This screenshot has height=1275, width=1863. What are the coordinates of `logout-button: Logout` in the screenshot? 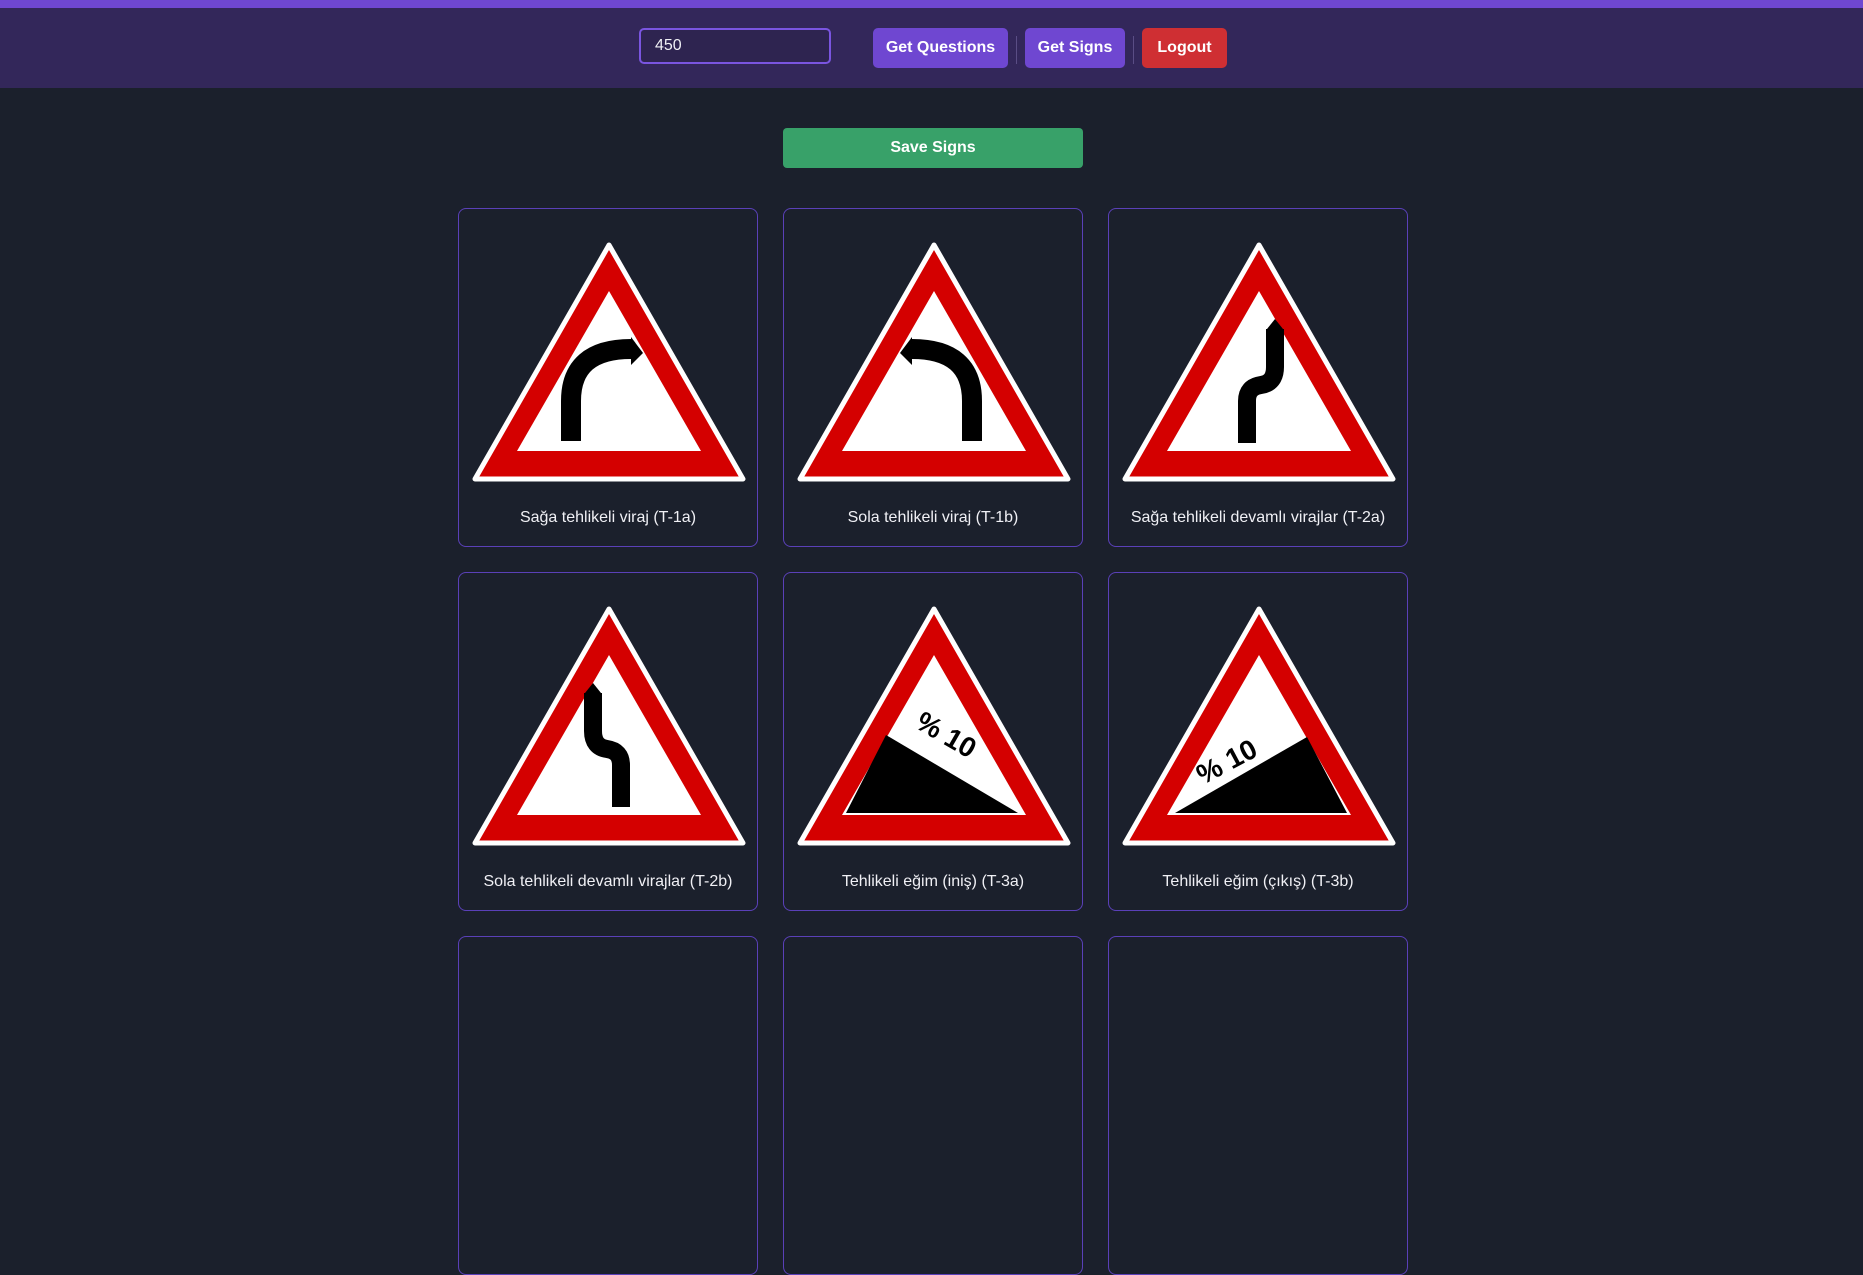 It's located at (1184, 48).